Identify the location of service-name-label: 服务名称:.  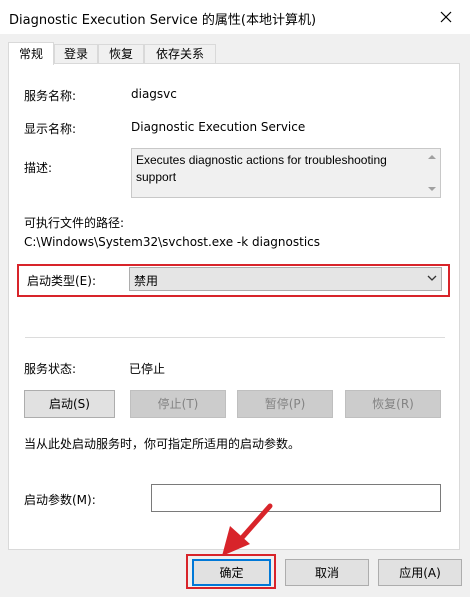
(50, 96).